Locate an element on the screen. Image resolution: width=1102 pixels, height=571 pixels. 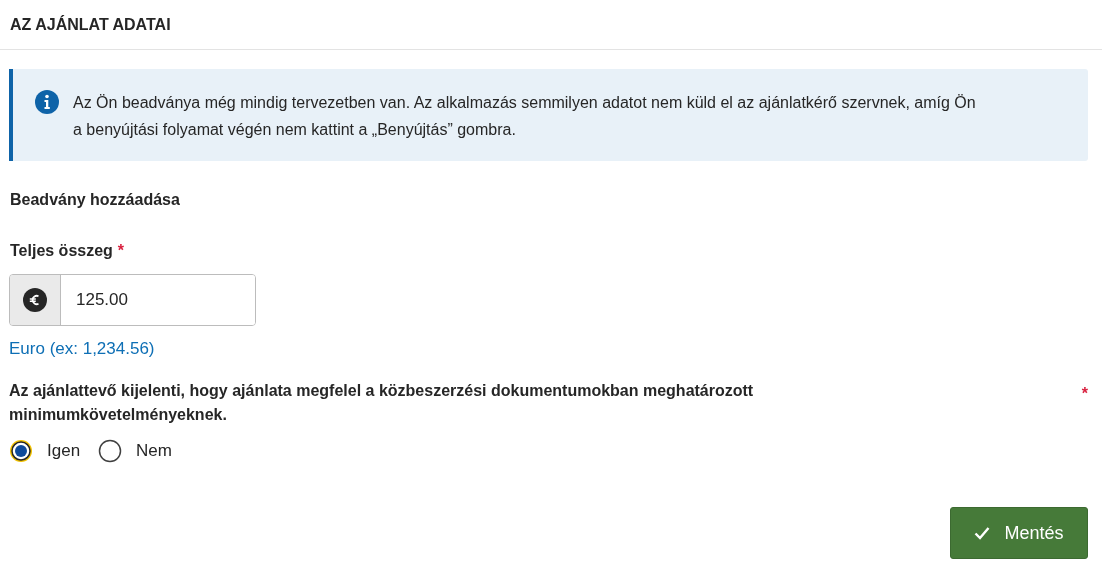
question-label: Az ajánlattevő kijelenti, hogy ajánlata megfelel a közbeszerzési dokumentumokban meghatározott minimumkövetelményeknek. is located at coordinates (382, 403).